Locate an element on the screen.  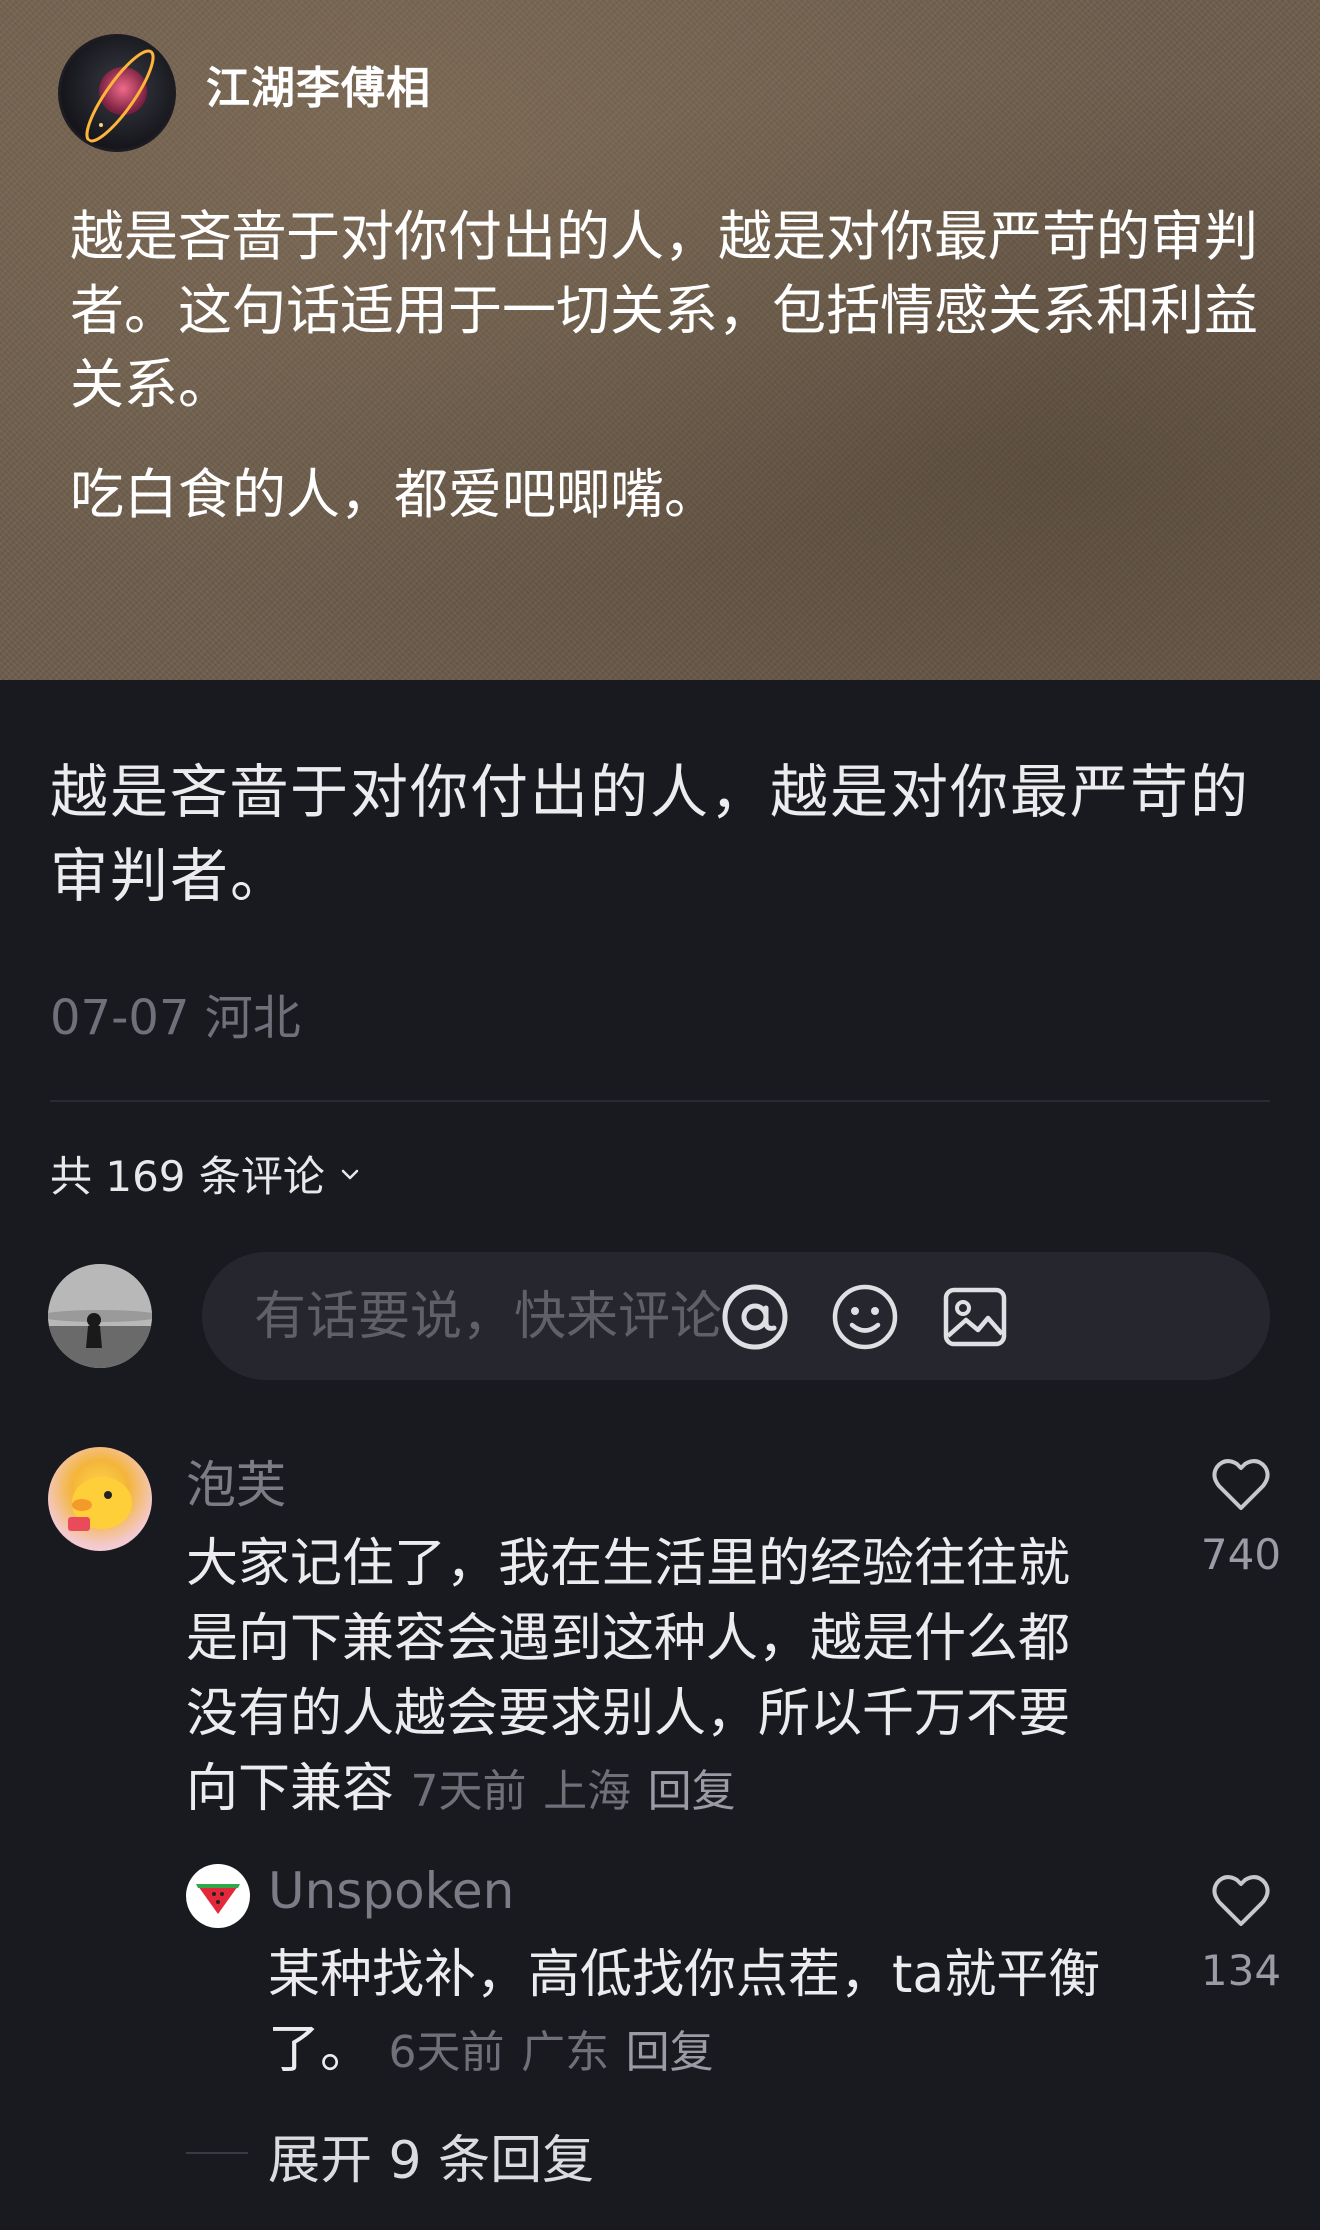
card-author-avatar is located at coordinates (117, 93).